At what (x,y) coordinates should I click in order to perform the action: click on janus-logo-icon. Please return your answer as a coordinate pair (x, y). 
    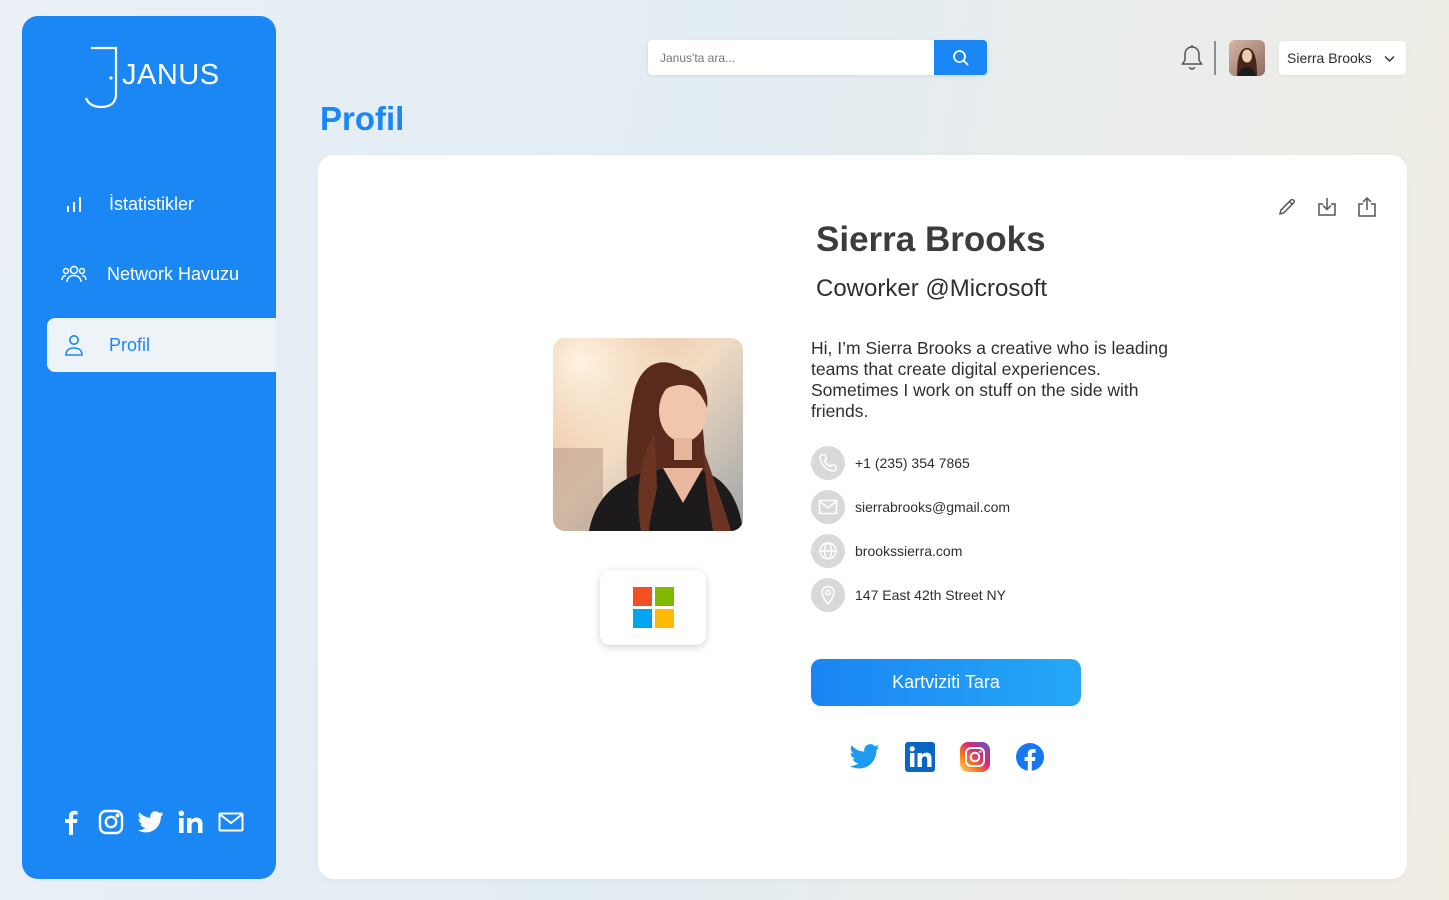
    Looking at the image, I should click on (101, 77).